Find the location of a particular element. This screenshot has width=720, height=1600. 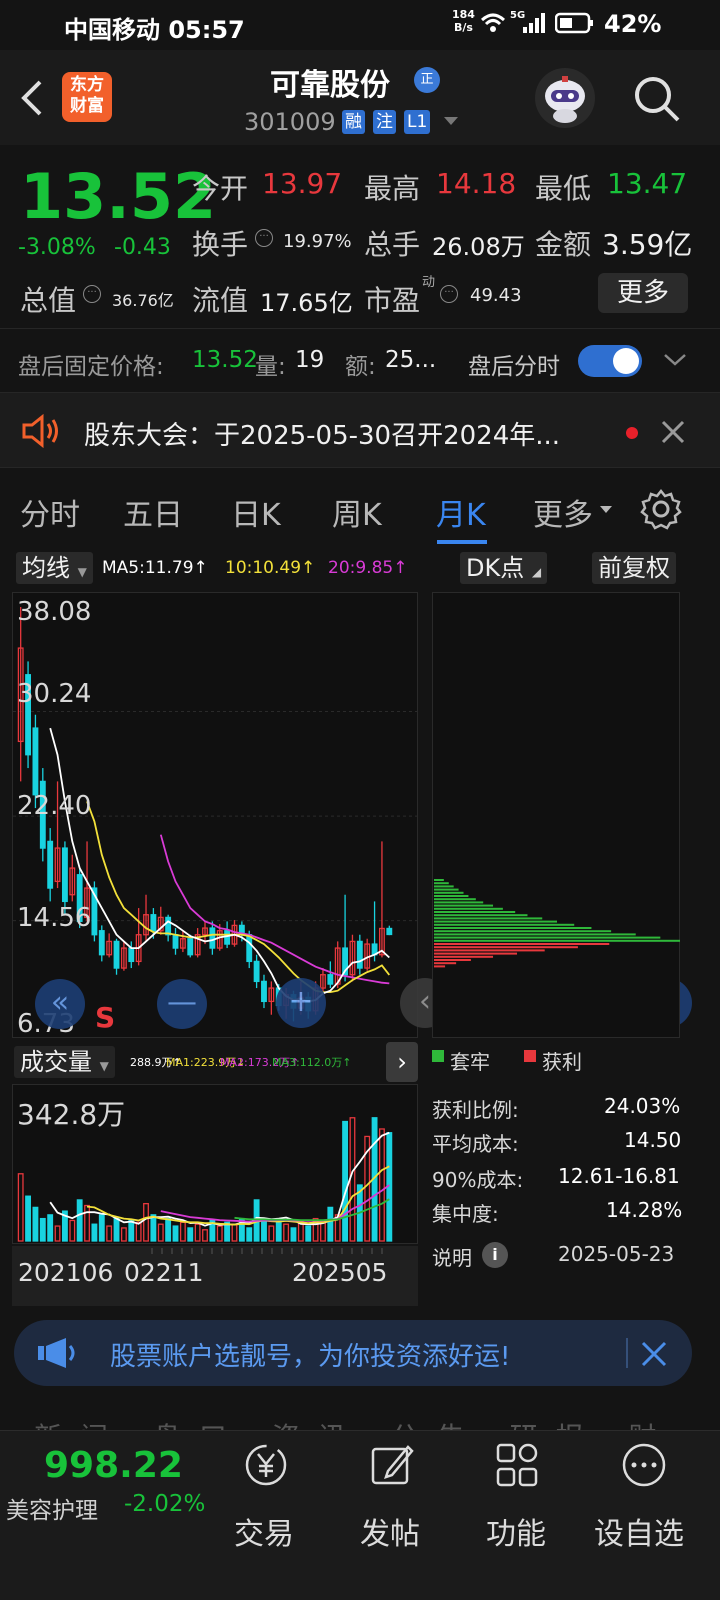

more-dots-icon is located at coordinates (644, 1465).